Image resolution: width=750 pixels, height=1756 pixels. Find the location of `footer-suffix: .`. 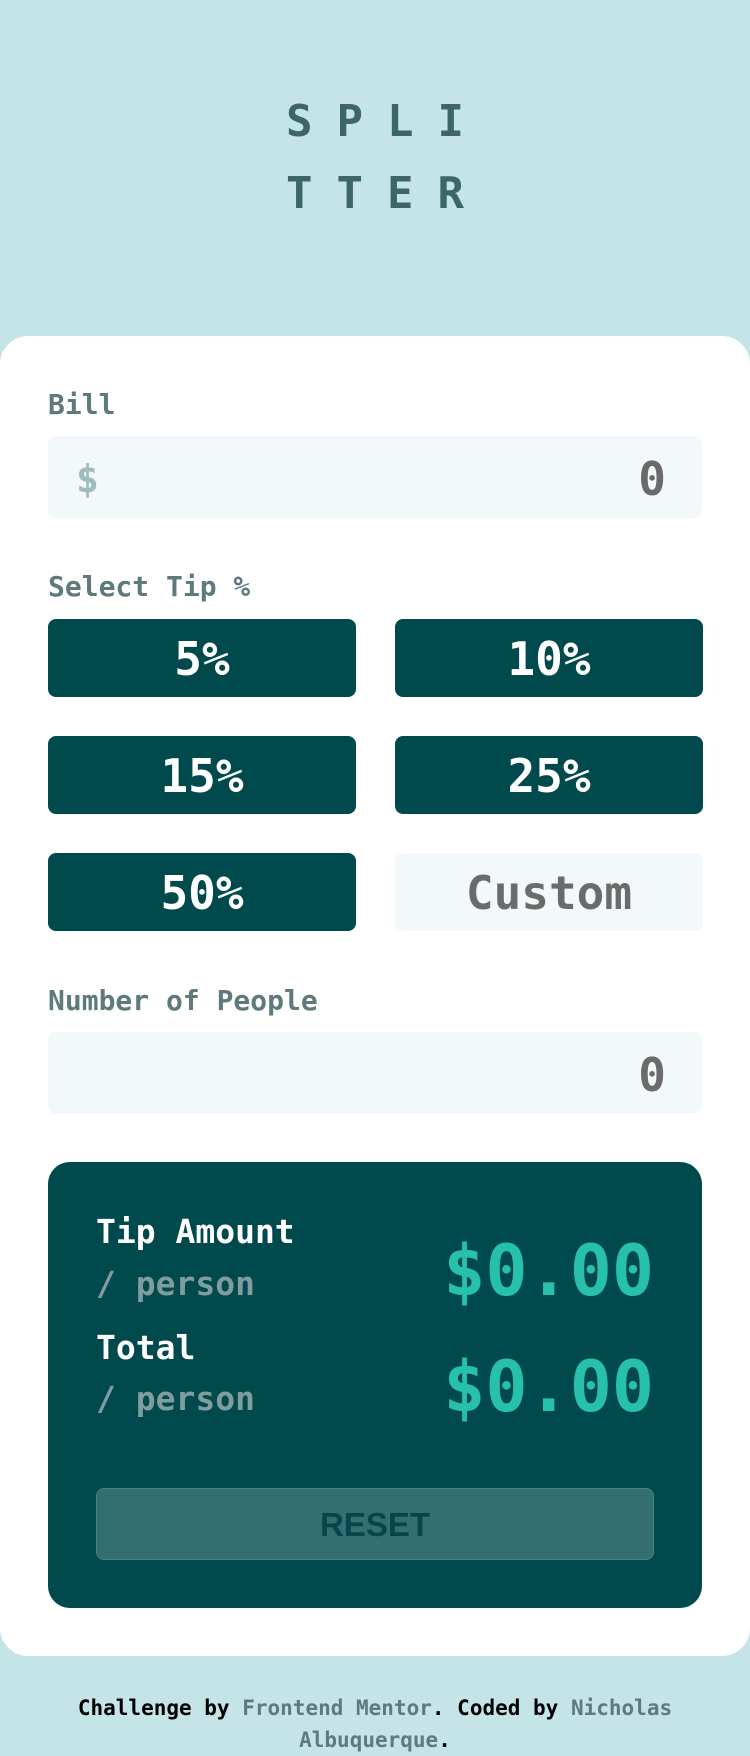

footer-suffix: . is located at coordinates (444, 1740).